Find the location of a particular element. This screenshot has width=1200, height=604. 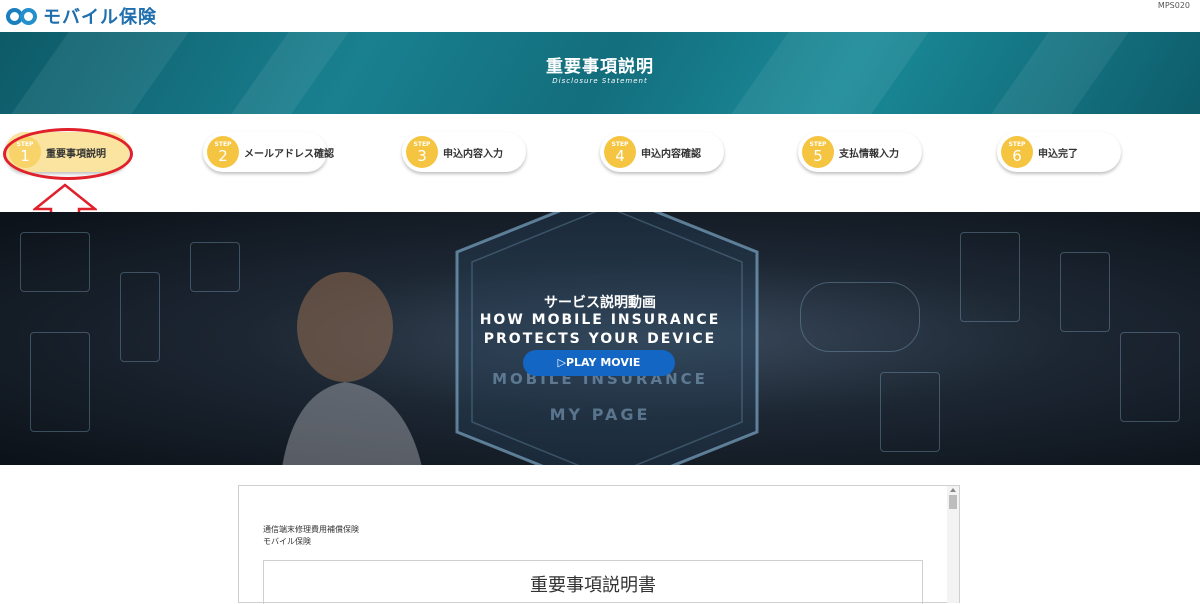

hero-tagline-line2: PROTECTS YOUR DEVICE is located at coordinates (600, 339).